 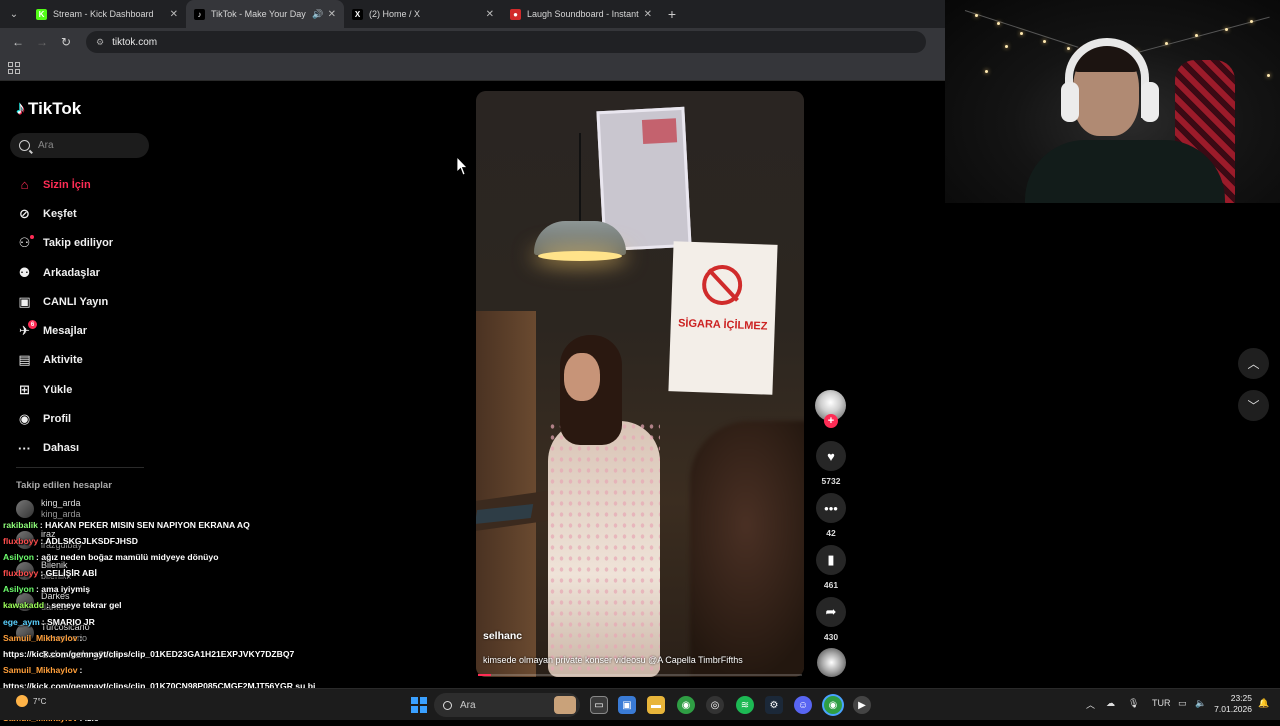 I want to click on search-input, so click(x=88, y=145).